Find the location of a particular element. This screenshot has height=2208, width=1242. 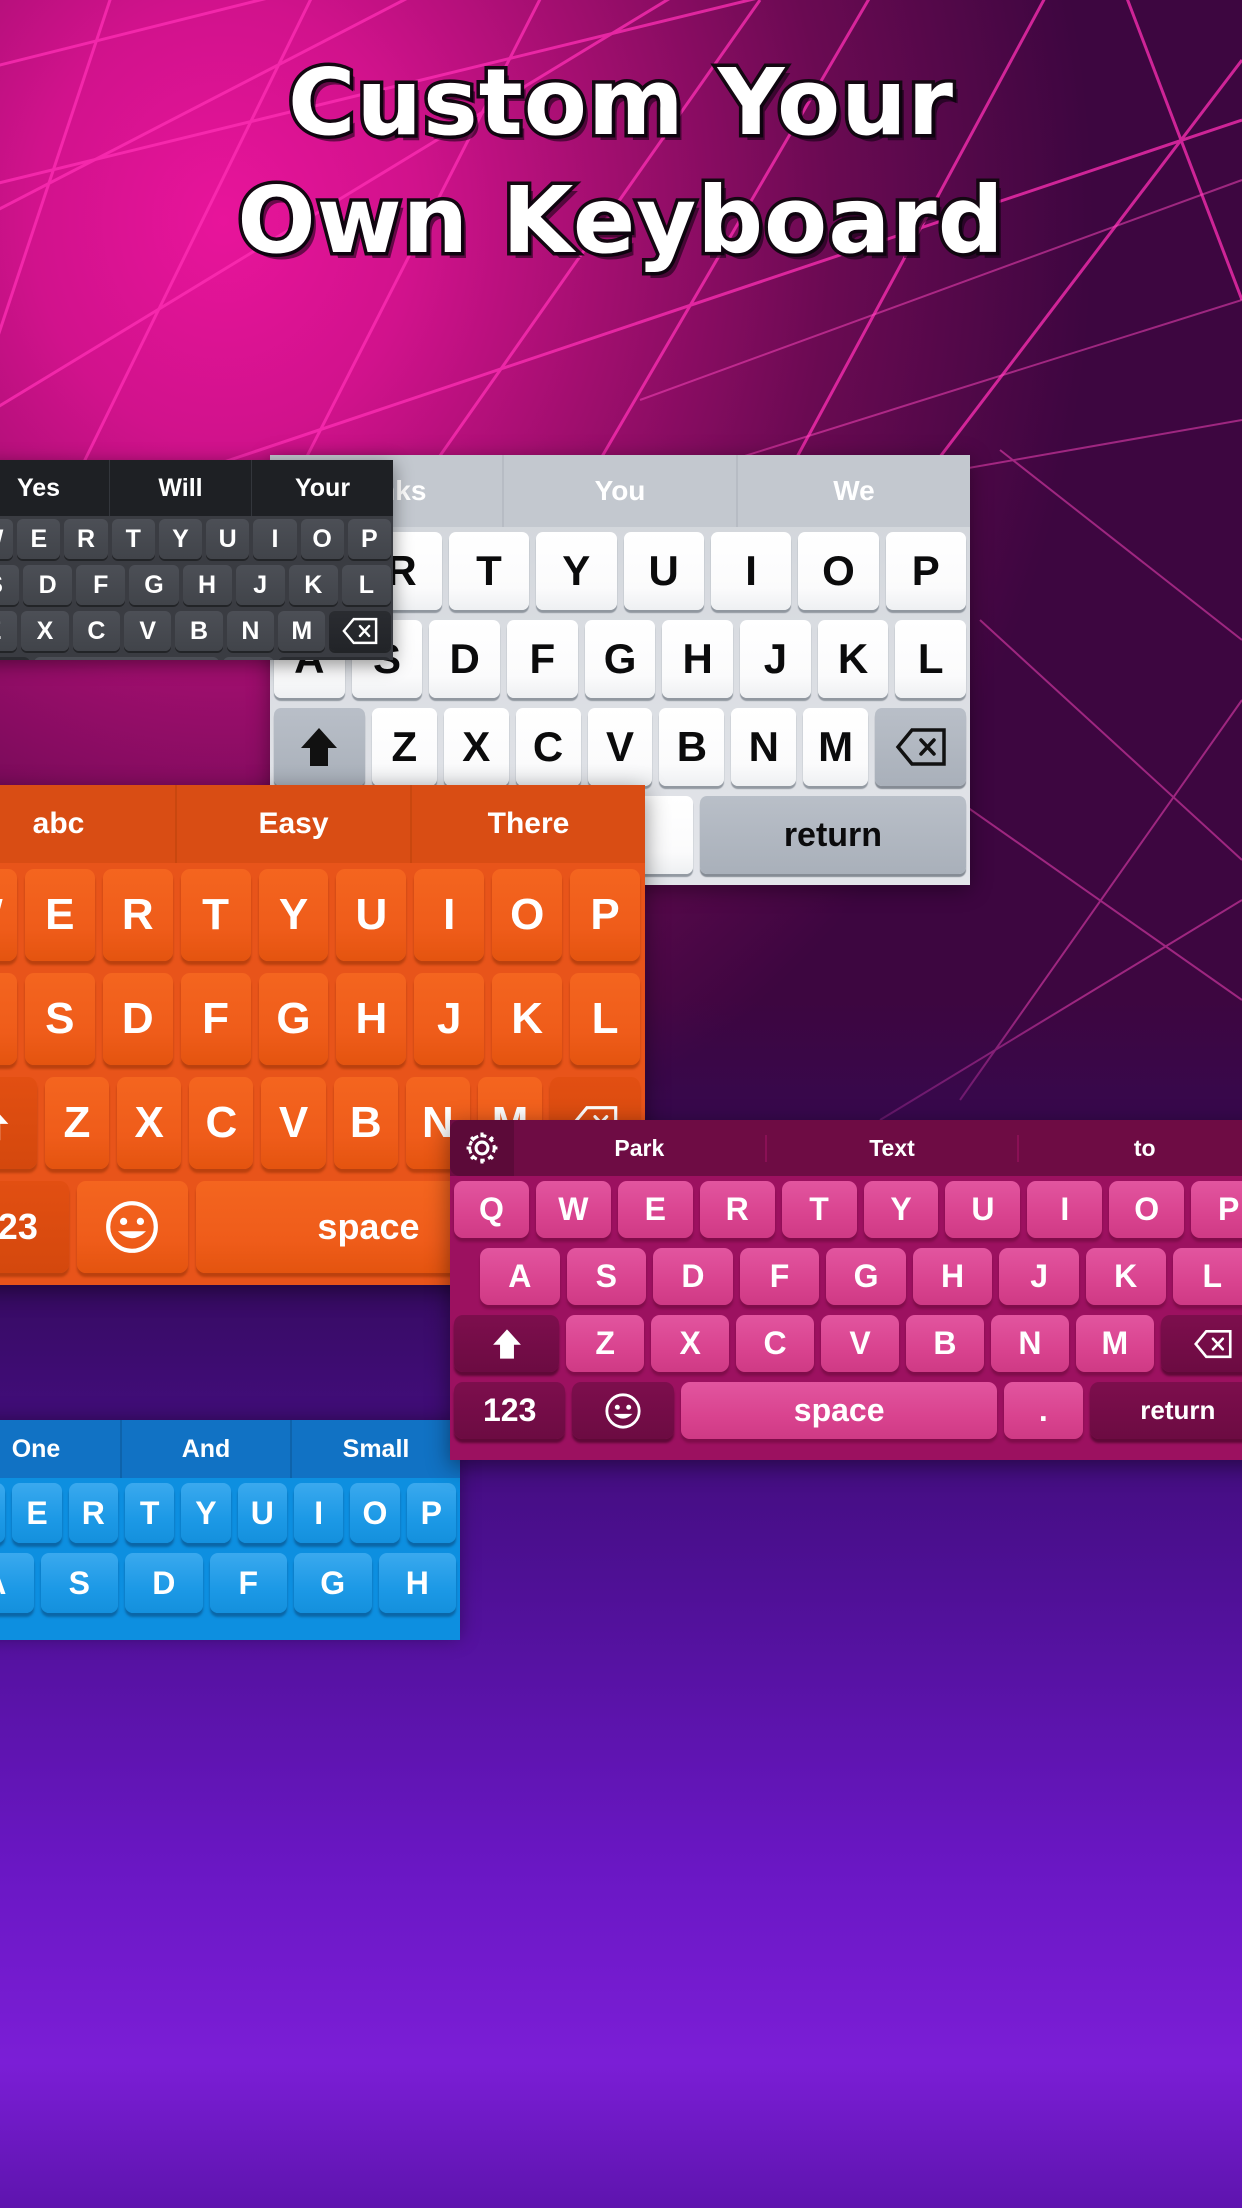

suggestion-item: to is located at coordinates (1130, 1148).